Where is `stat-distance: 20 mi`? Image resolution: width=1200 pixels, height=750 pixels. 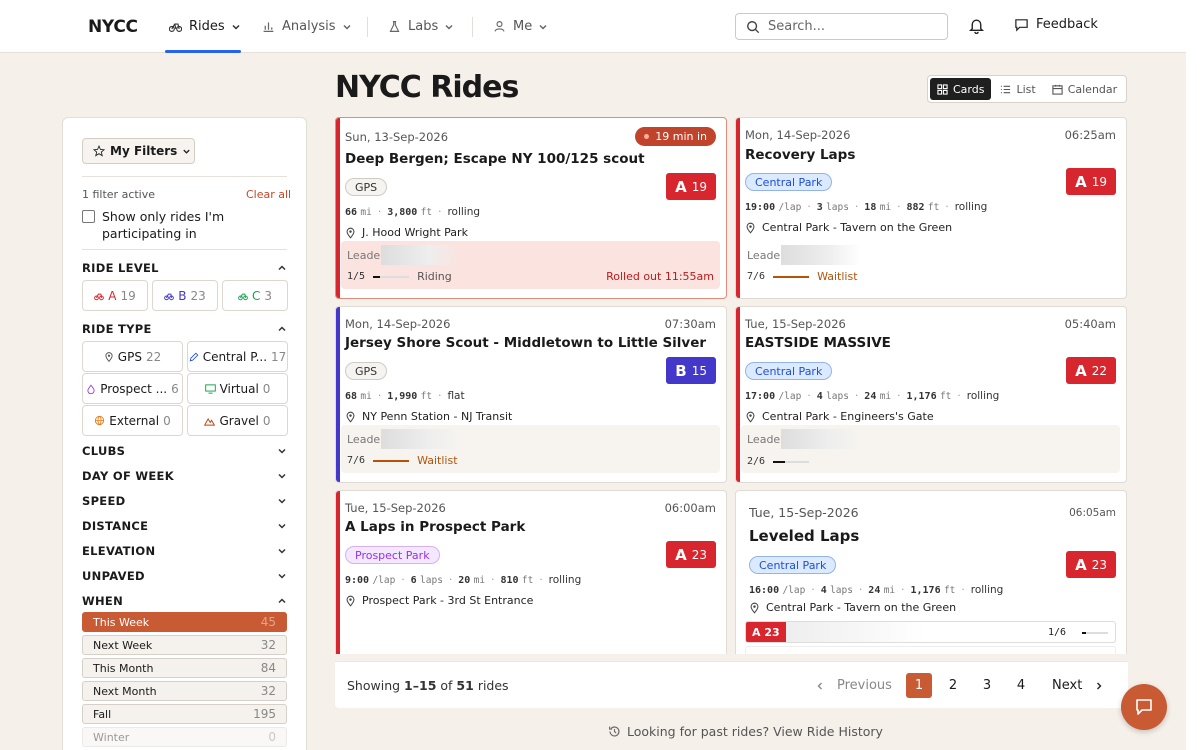 stat-distance: 20 mi is located at coordinates (472, 580).